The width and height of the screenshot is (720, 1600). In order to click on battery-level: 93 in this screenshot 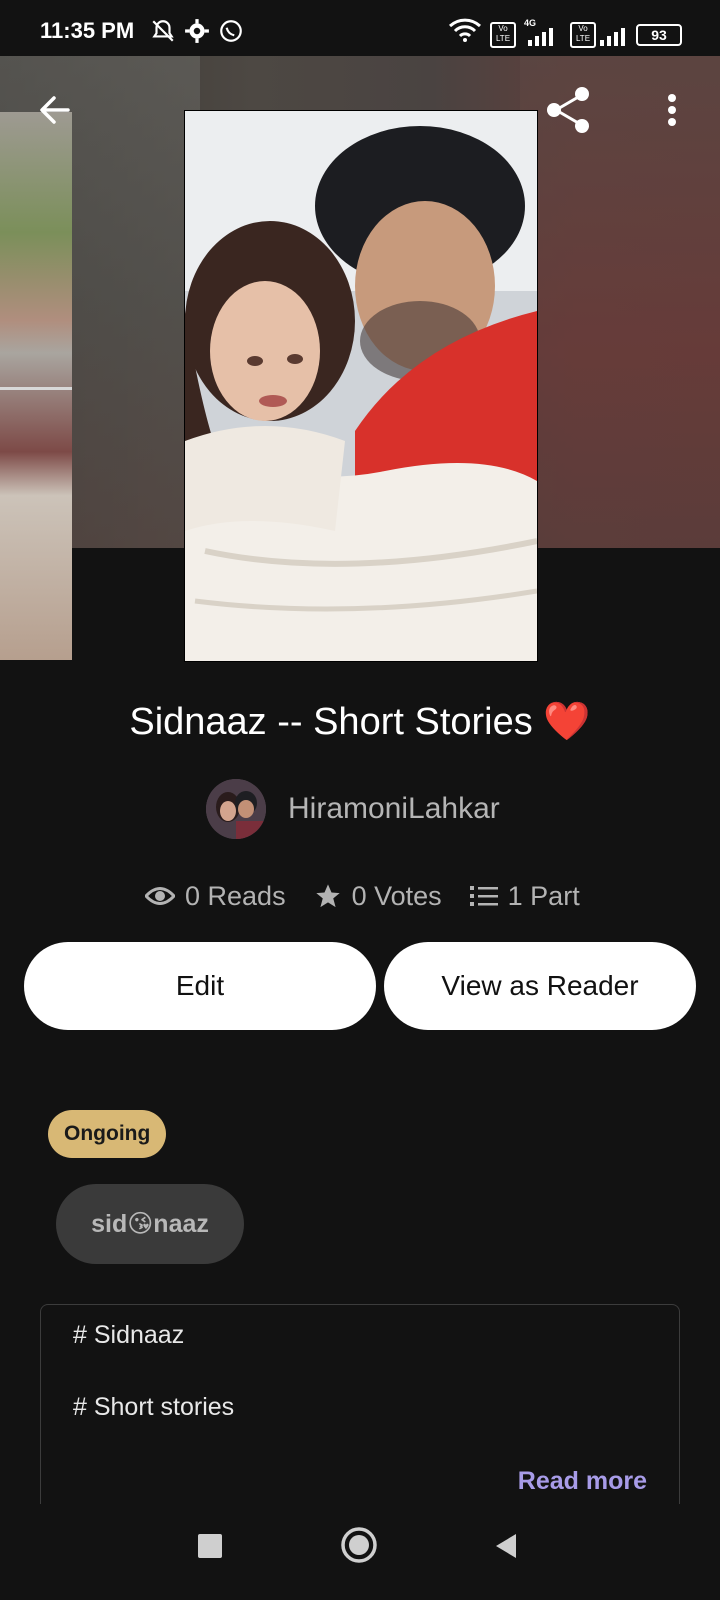, I will do `click(659, 35)`.